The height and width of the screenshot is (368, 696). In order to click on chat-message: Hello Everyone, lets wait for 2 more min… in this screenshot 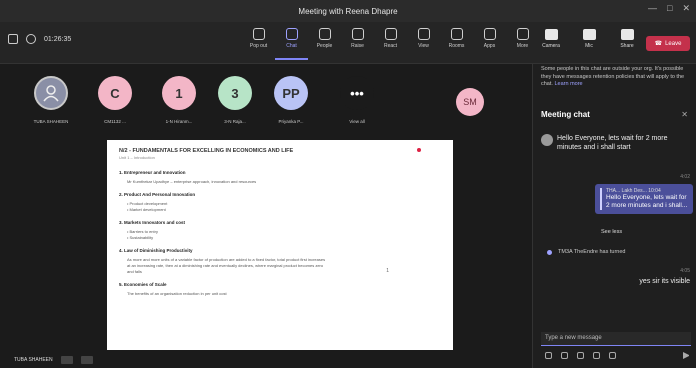, I will do `click(616, 143)`.